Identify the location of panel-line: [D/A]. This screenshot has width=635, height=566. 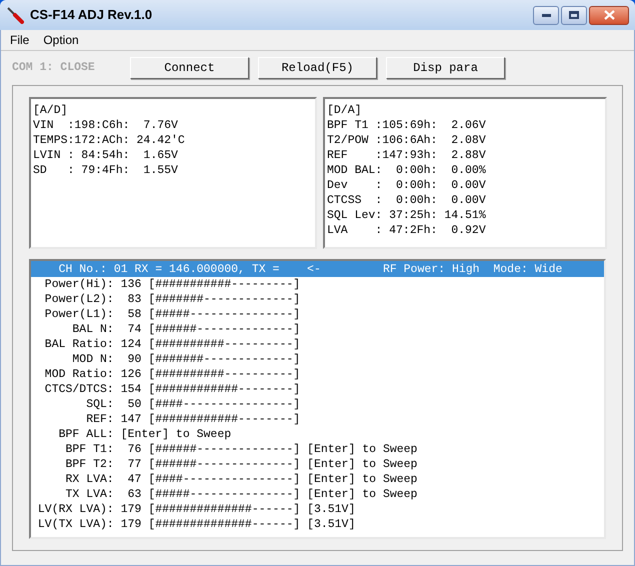
(344, 110).